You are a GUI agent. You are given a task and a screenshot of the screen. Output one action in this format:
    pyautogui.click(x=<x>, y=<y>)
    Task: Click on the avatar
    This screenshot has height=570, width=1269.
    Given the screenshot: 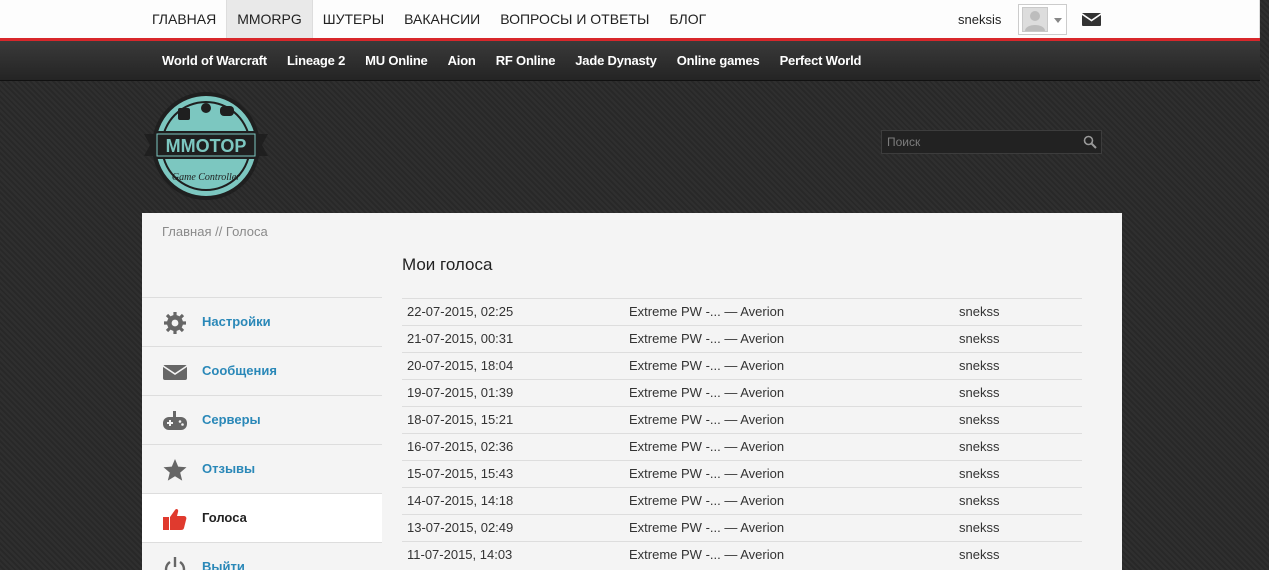 What is the action you would take?
    pyautogui.click(x=1035, y=19)
    